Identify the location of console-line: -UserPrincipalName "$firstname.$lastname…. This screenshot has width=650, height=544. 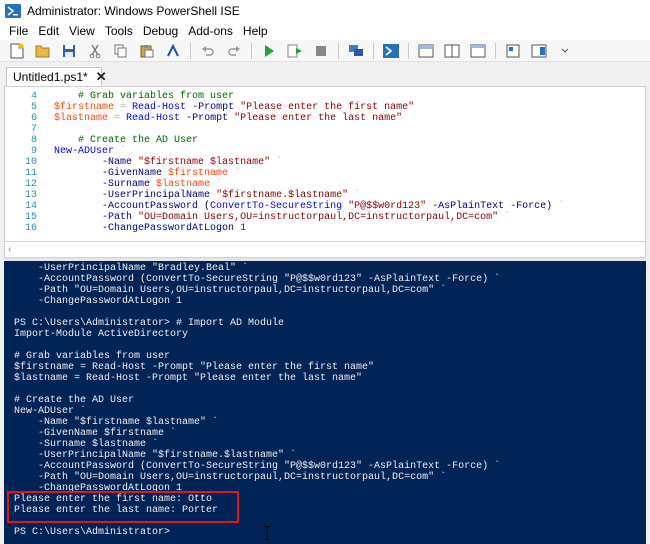
(155, 455).